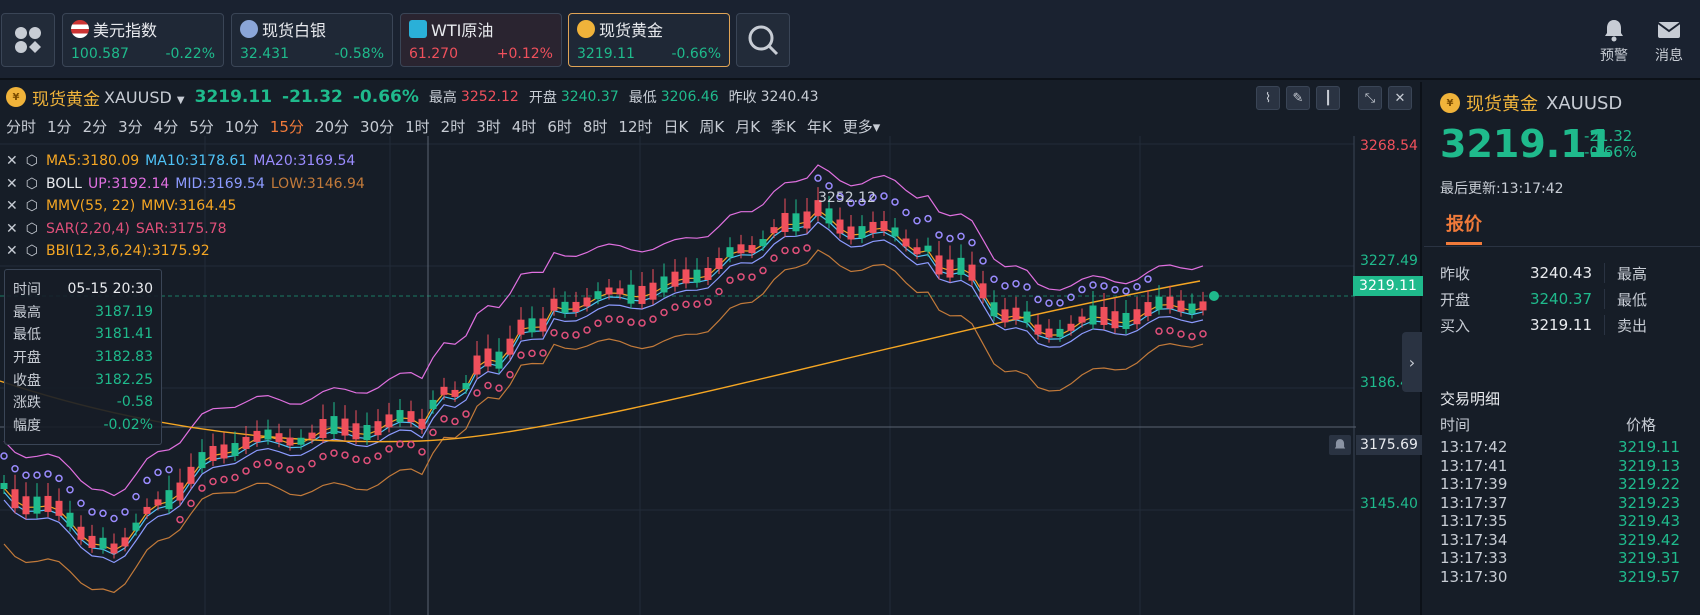  What do you see at coordinates (124, 357) in the screenshot?
I see `tooltip-open: 3182.83` at bounding box center [124, 357].